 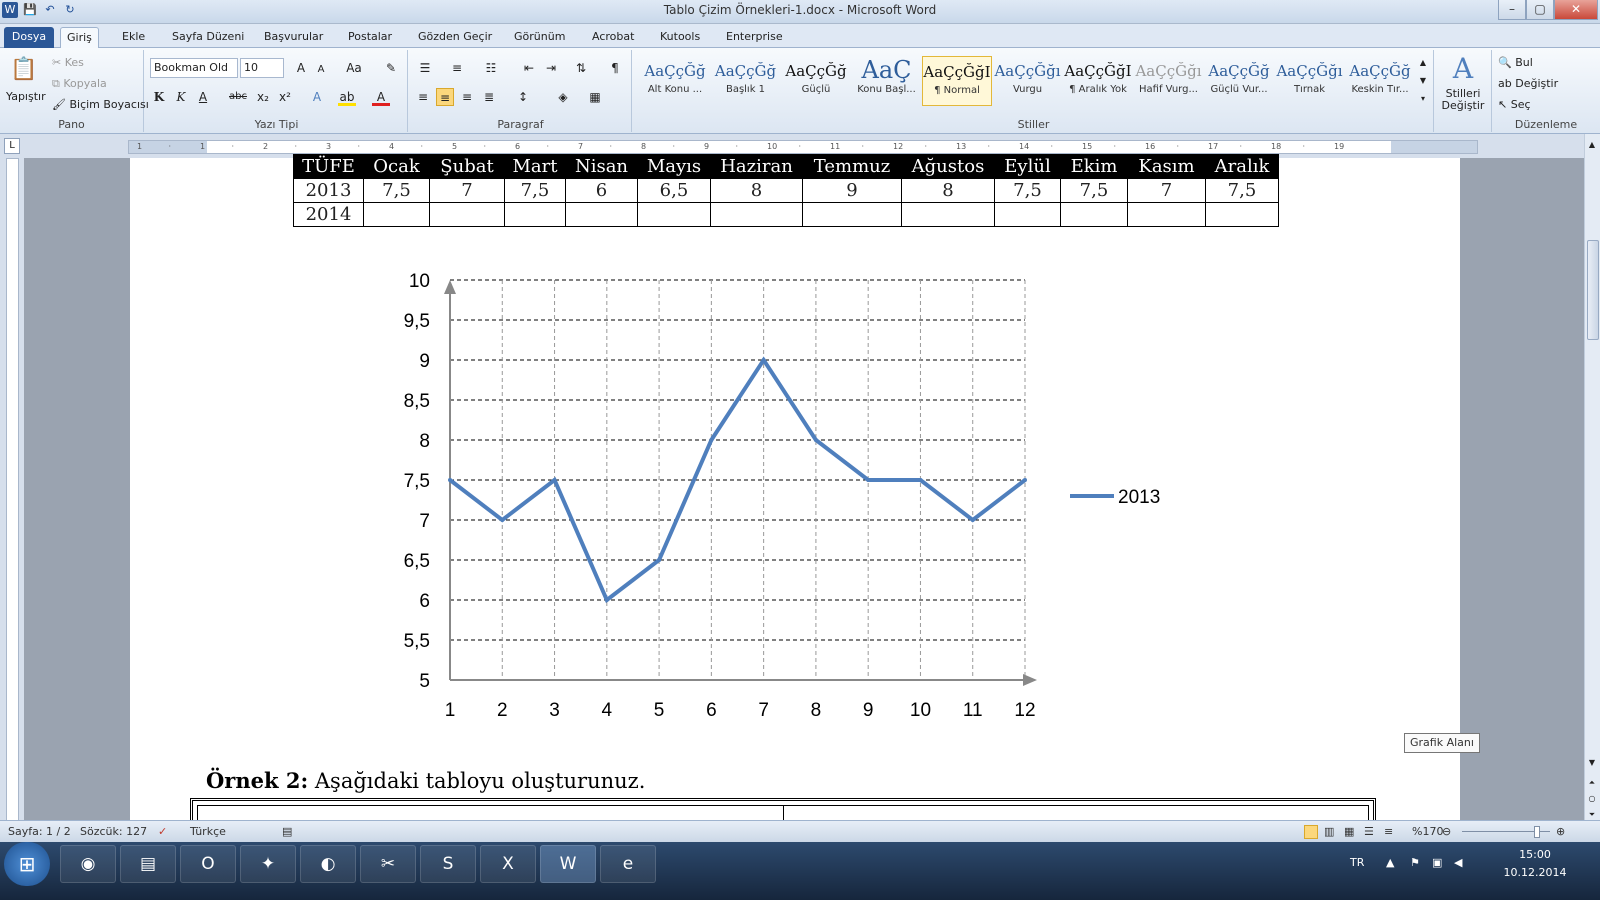 I want to click on style-4: AaÇçĞğI ¶ Normal, so click(x=957, y=81).